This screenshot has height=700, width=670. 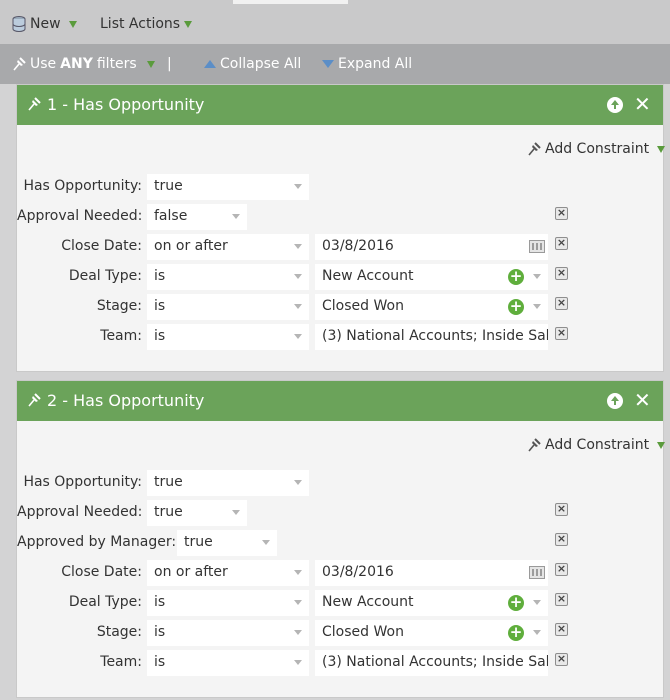 What do you see at coordinates (119, 632) in the screenshot?
I see `stage-label: Stage:` at bounding box center [119, 632].